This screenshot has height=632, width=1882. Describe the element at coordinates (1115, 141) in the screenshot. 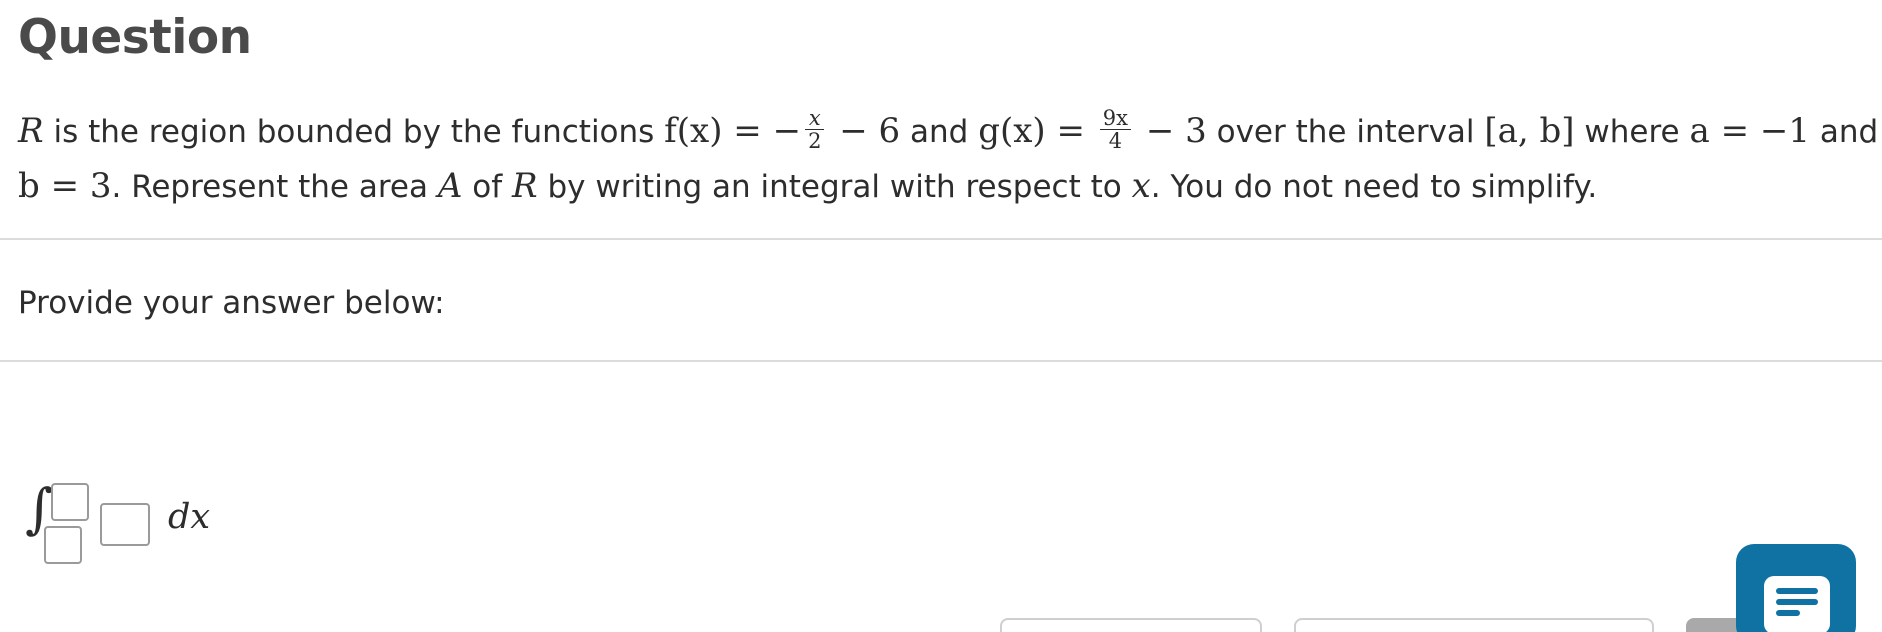

I see `g-denominator: 4` at that location.